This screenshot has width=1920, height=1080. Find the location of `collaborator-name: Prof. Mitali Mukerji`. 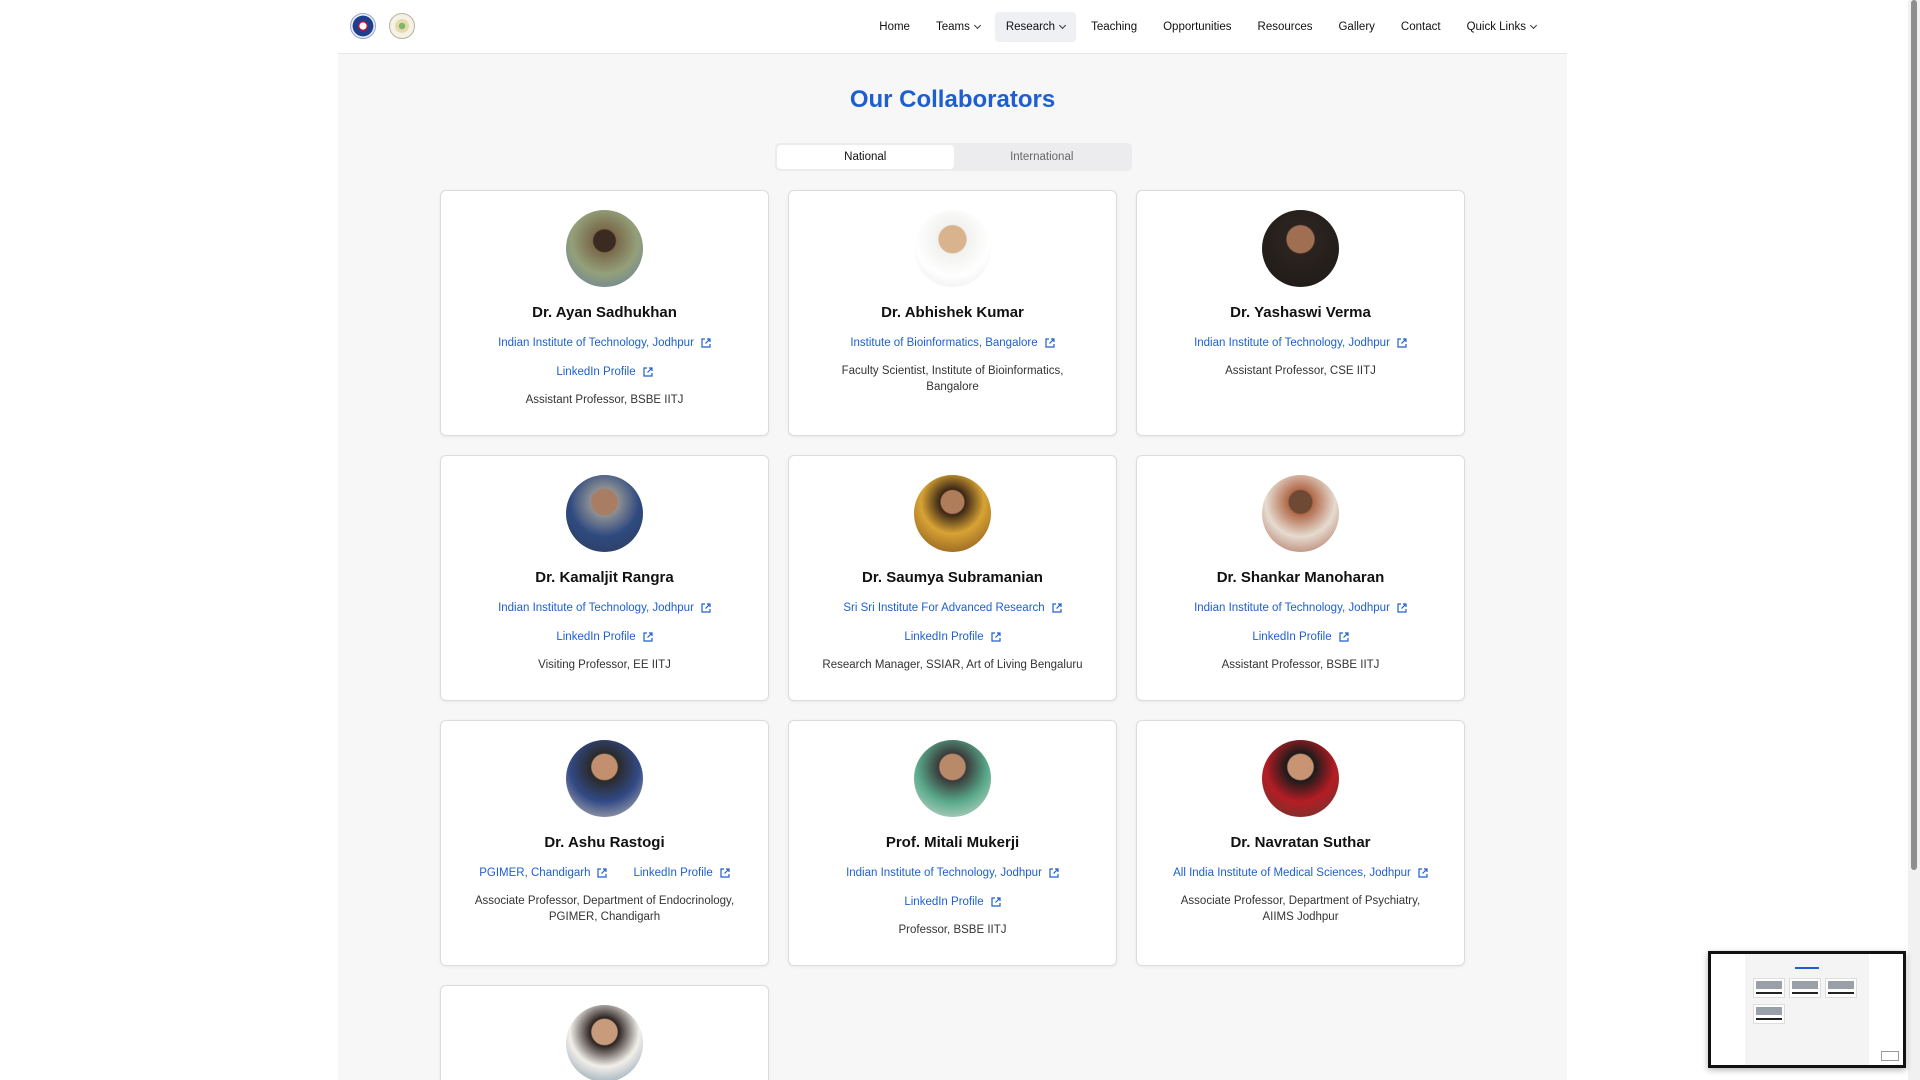

collaborator-name: Prof. Mitali Mukerji is located at coordinates (952, 842).